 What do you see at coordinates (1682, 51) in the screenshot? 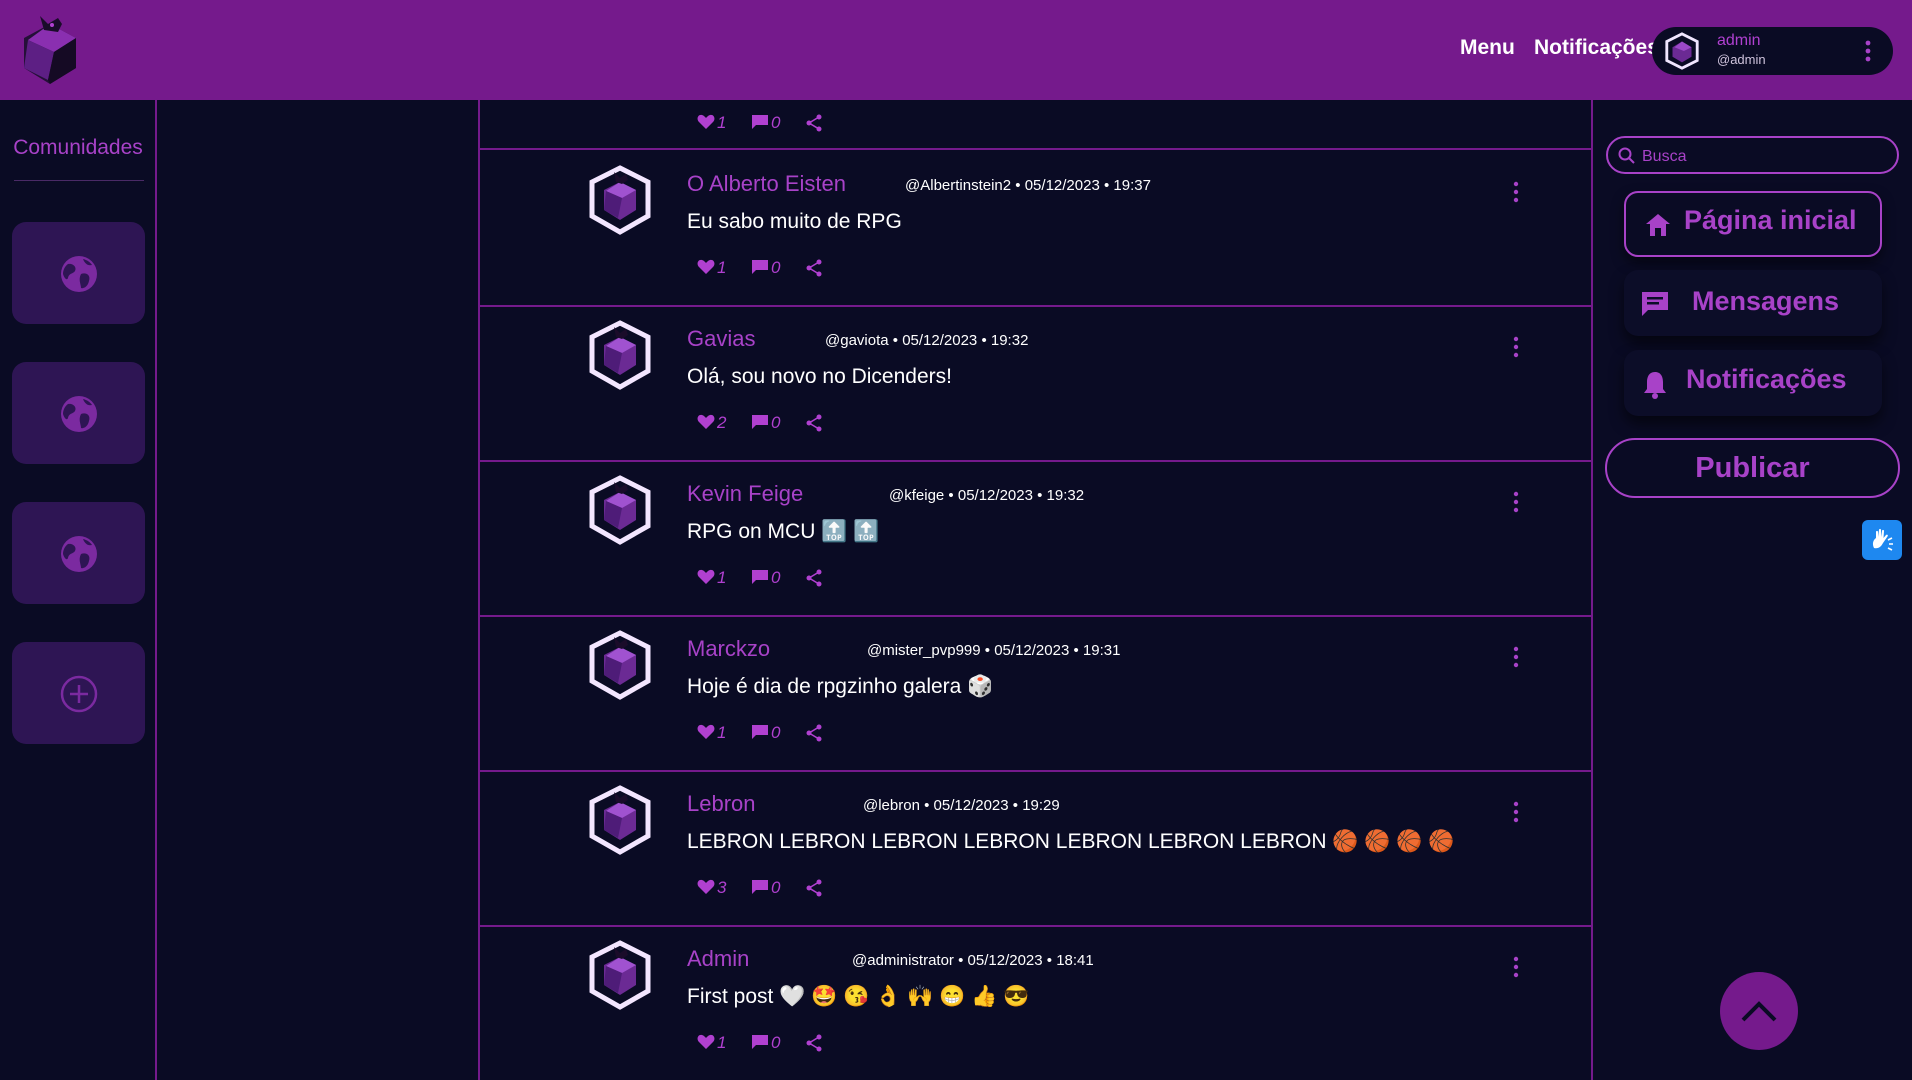
I see `user-avatar` at bounding box center [1682, 51].